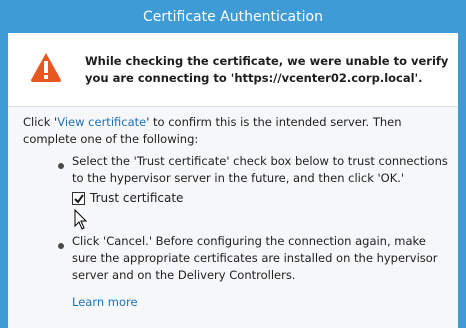  What do you see at coordinates (40, 122) in the screenshot?
I see `intro-prefix: Click '` at bounding box center [40, 122].